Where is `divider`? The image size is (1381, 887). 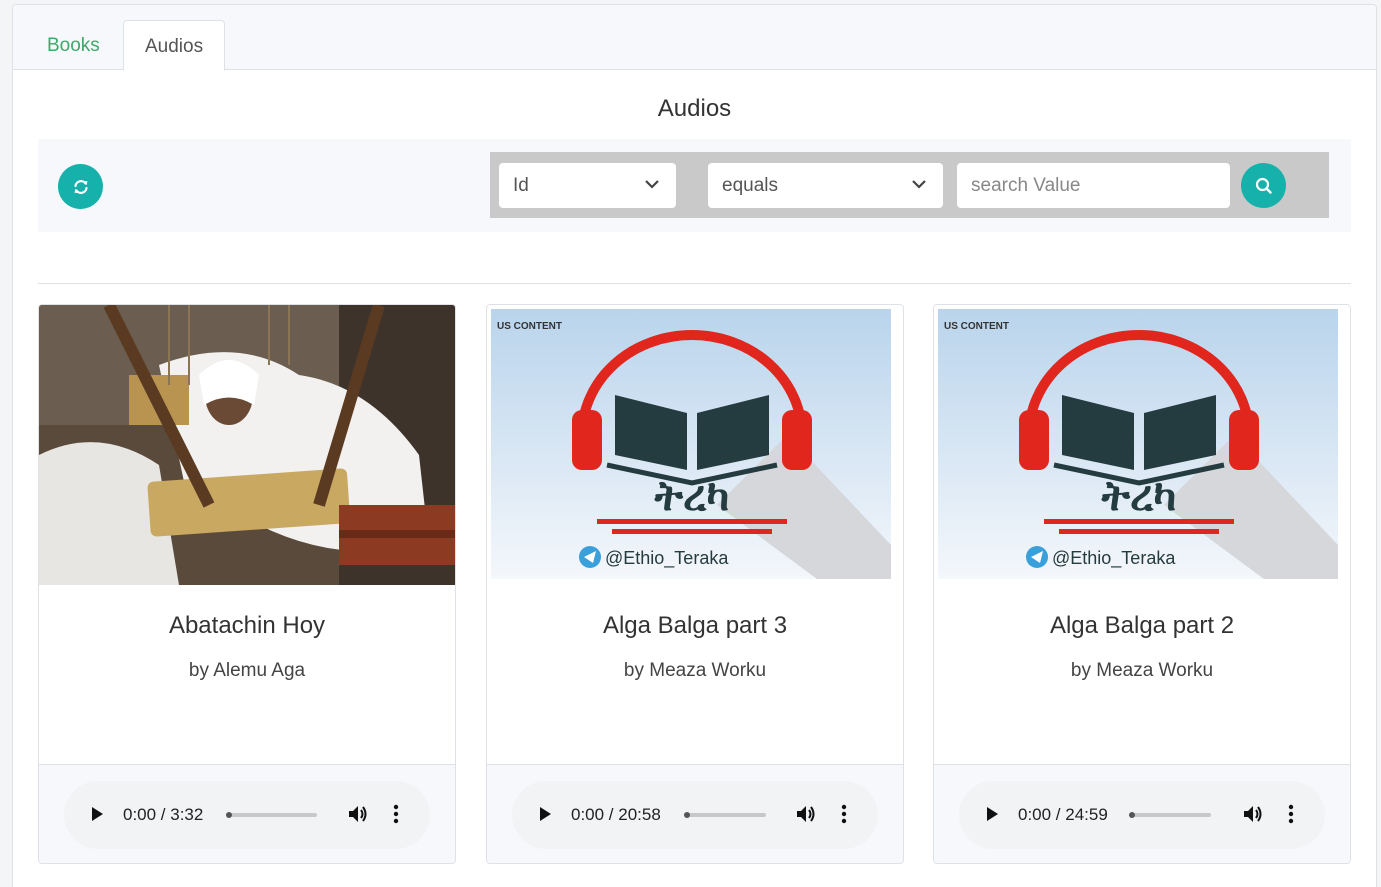 divider is located at coordinates (694, 283).